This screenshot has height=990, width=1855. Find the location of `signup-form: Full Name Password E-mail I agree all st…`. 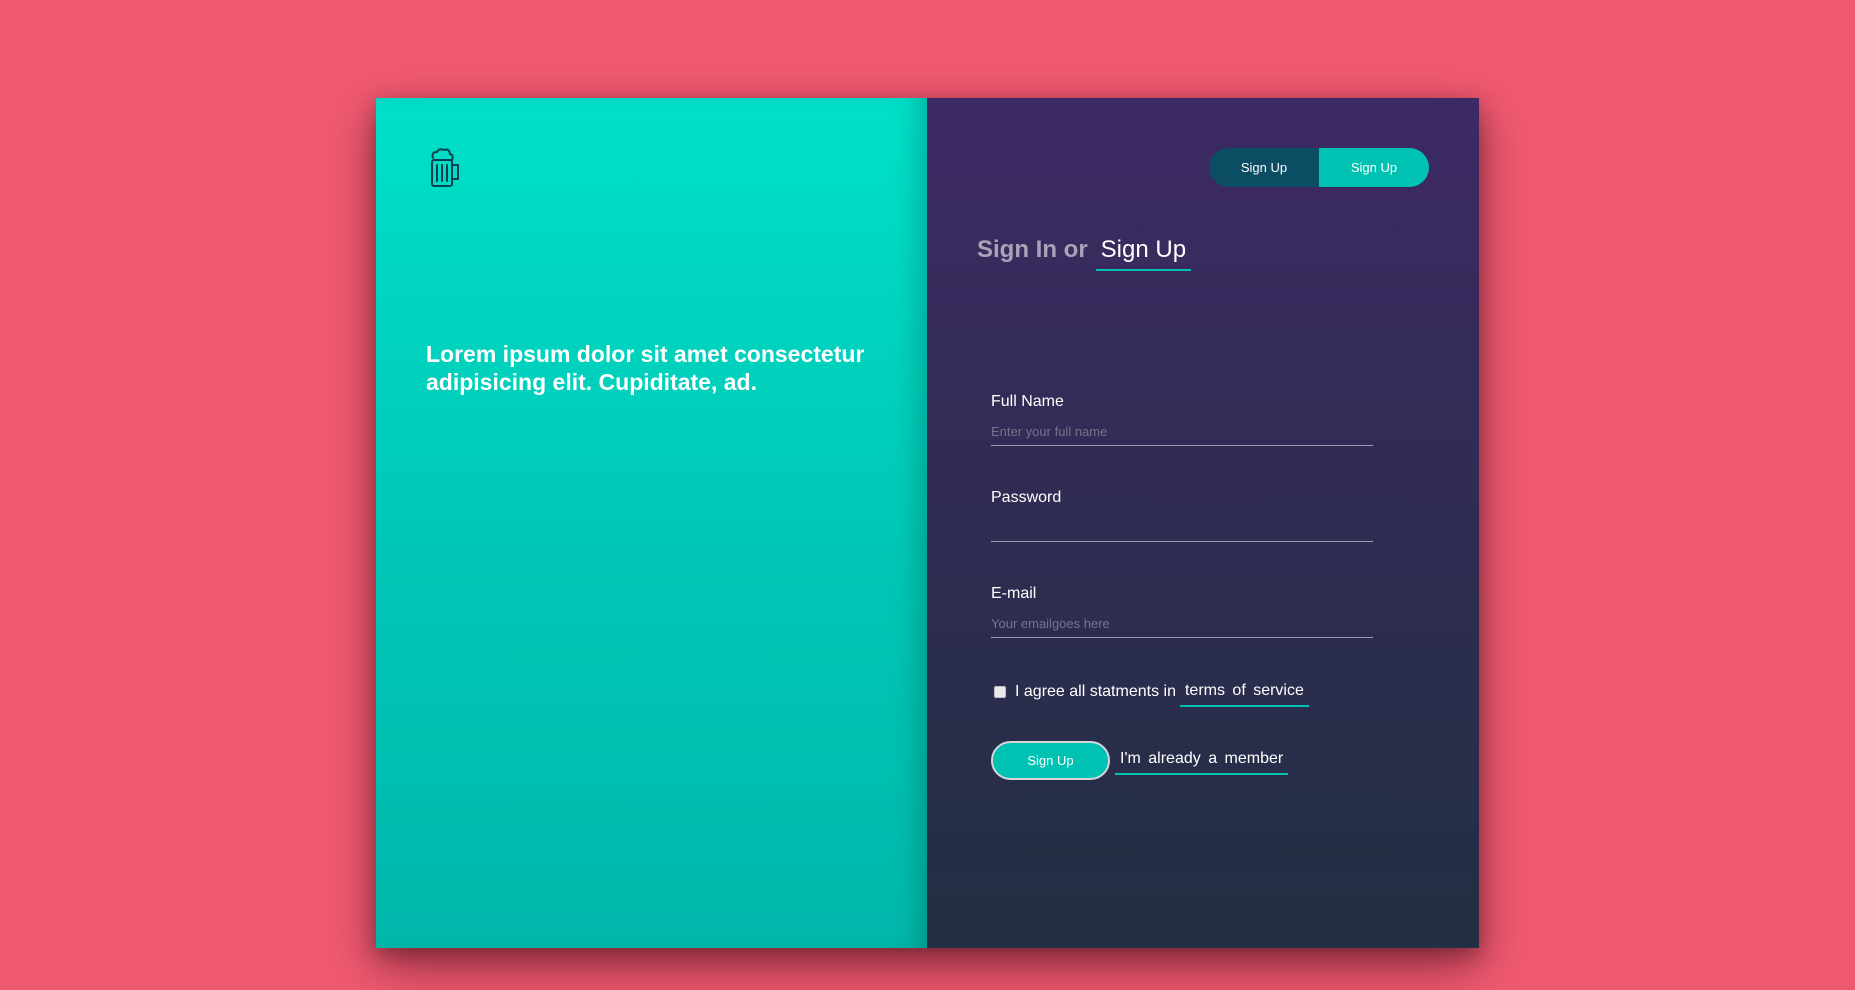

signup-form: Full Name Password E-mail I agree all st… is located at coordinates (1182, 586).